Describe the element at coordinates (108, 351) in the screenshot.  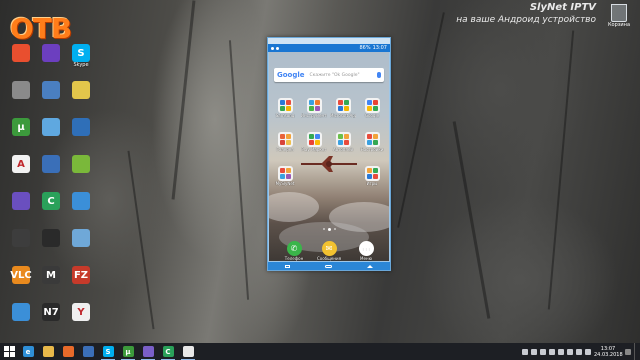
I see `taskbar-app: S` at that location.